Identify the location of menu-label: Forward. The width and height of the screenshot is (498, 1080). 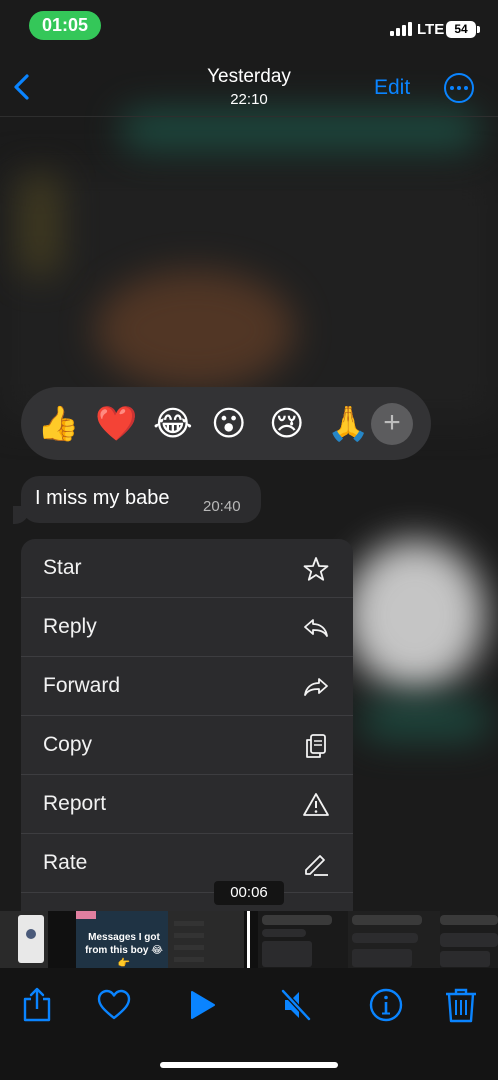
(82, 685).